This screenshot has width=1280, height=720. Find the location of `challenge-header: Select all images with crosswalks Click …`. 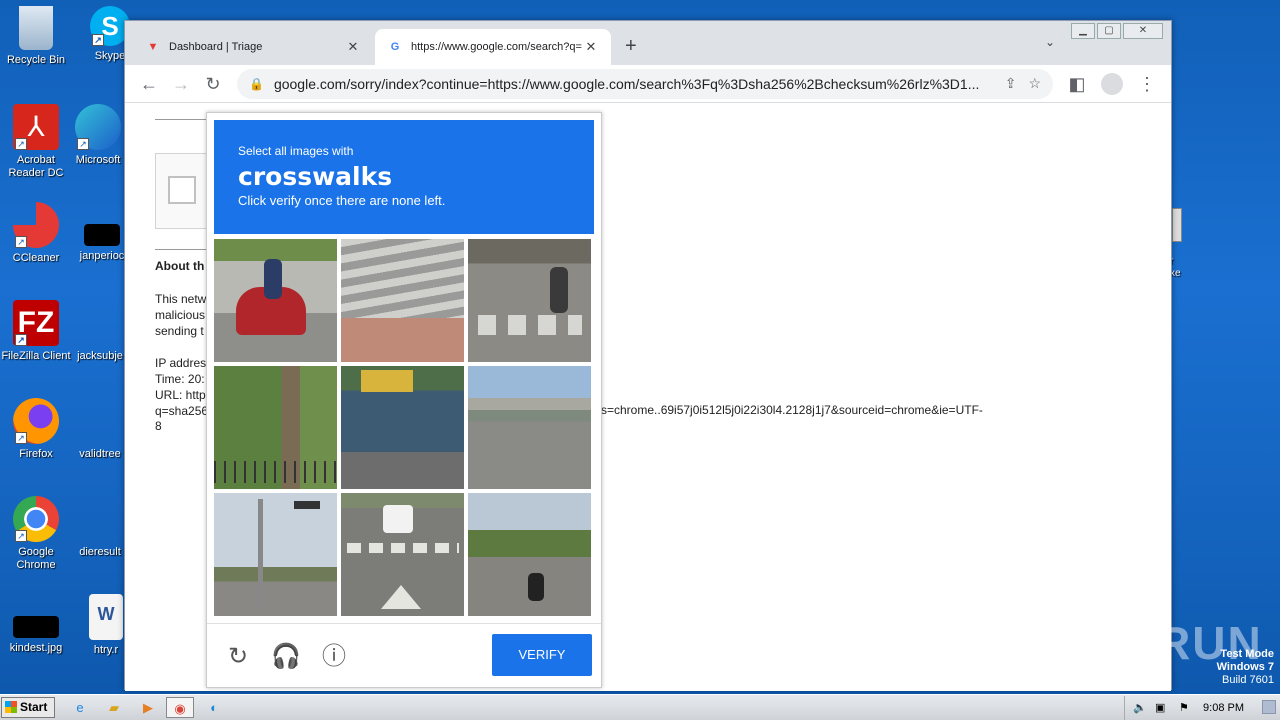

challenge-header: Select all images with crosswalks Click … is located at coordinates (404, 177).